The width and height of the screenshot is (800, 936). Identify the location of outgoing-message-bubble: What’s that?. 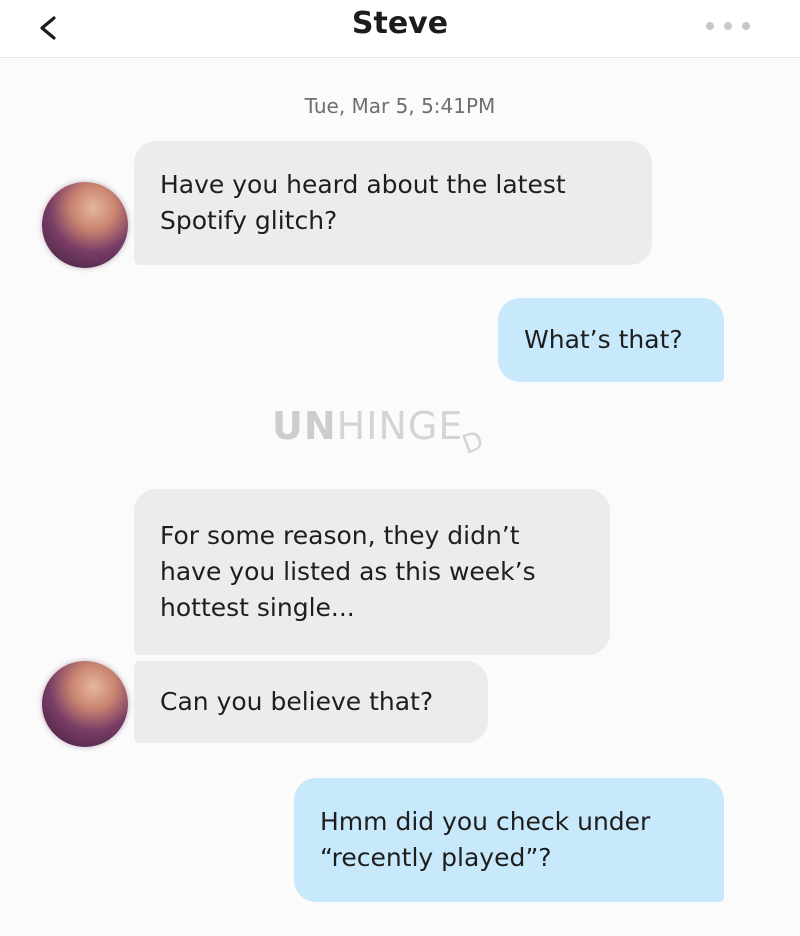
(611, 340).